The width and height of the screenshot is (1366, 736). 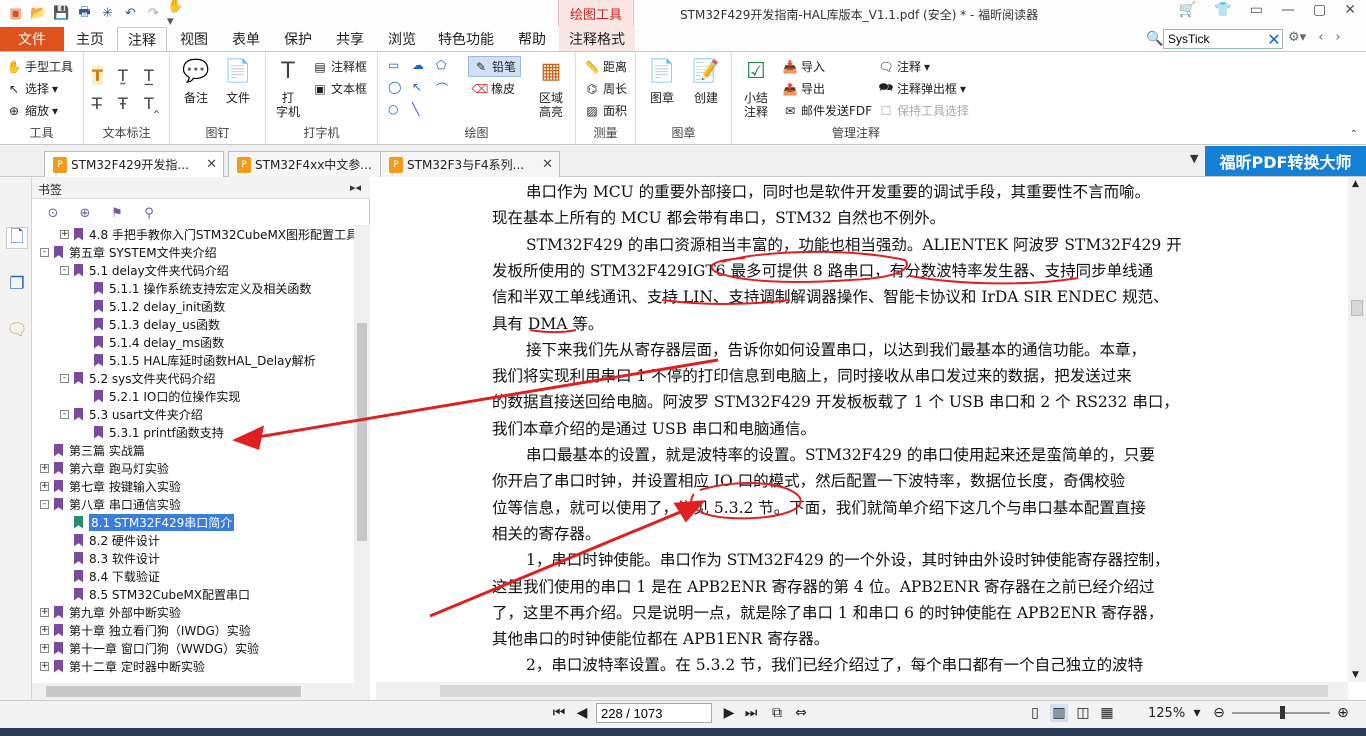 I want to click on zoom-slider-knob, so click(x=1282, y=712).